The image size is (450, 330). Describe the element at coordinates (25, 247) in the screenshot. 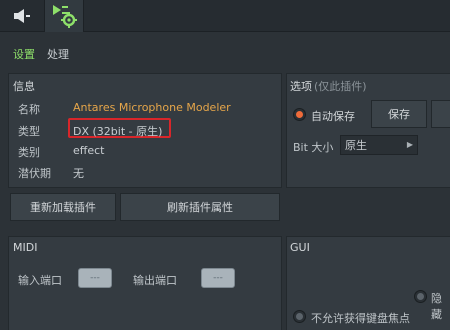

I see `midi-title: MIDI` at that location.